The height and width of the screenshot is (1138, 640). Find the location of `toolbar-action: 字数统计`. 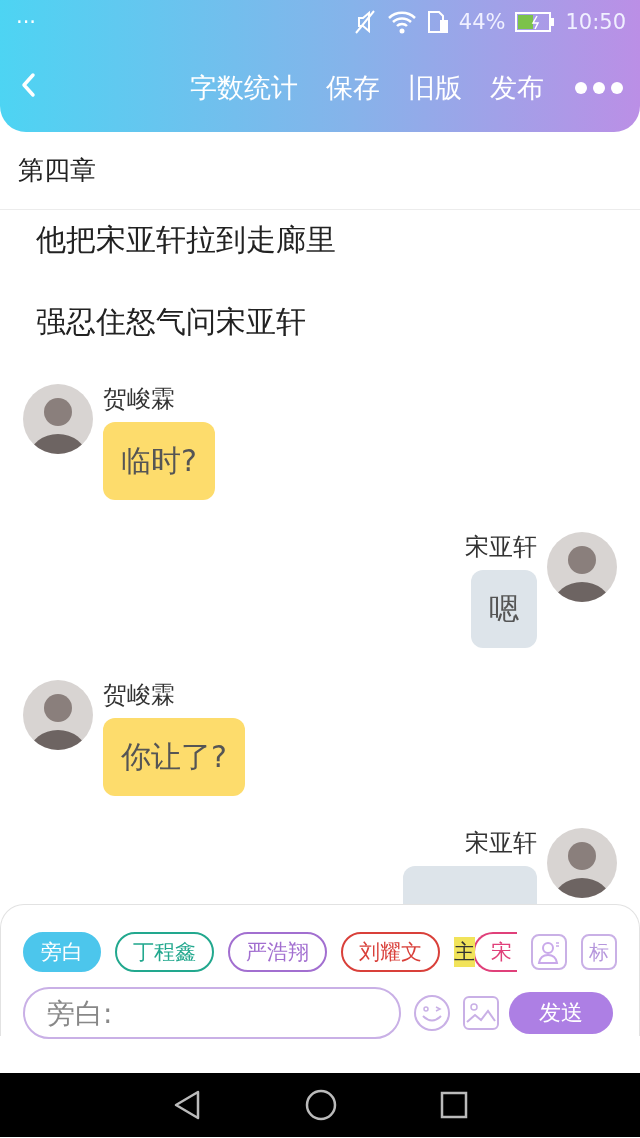

toolbar-action: 字数统计 is located at coordinates (244, 88).